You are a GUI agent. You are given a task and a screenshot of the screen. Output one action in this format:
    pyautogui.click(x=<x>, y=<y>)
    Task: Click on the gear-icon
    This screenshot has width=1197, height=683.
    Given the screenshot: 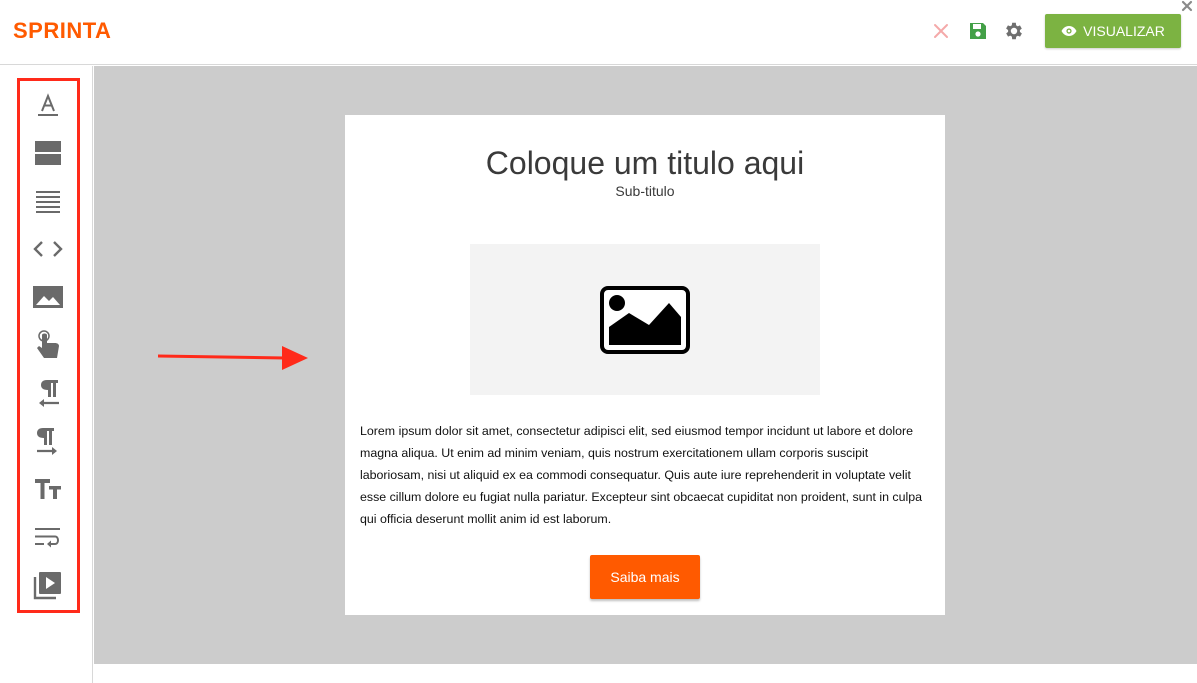 What is the action you would take?
    pyautogui.click(x=1014, y=31)
    